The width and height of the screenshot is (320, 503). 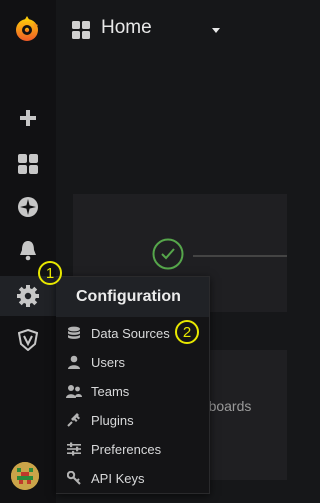 I want to click on alert-bell-icon, so click(x=28, y=250).